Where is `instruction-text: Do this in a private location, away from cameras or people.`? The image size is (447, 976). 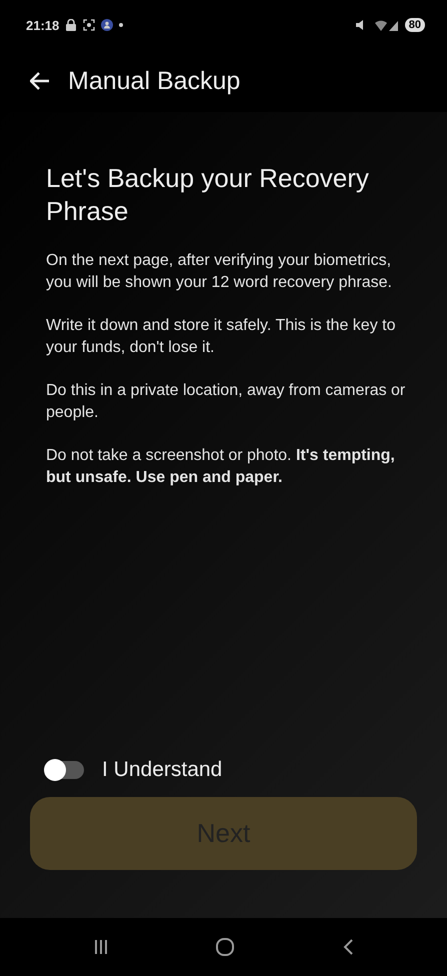
instruction-text: Do this in a private location, away from cameras or people. is located at coordinates (226, 402).